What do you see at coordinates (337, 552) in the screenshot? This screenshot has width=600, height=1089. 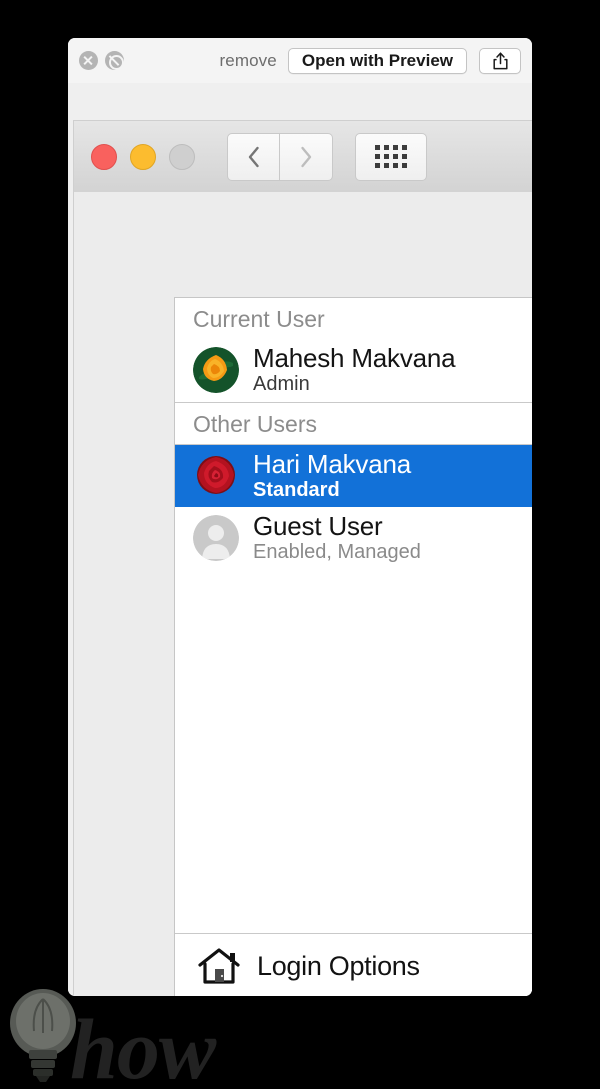 I see `user-status: Enabled, Managed` at bounding box center [337, 552].